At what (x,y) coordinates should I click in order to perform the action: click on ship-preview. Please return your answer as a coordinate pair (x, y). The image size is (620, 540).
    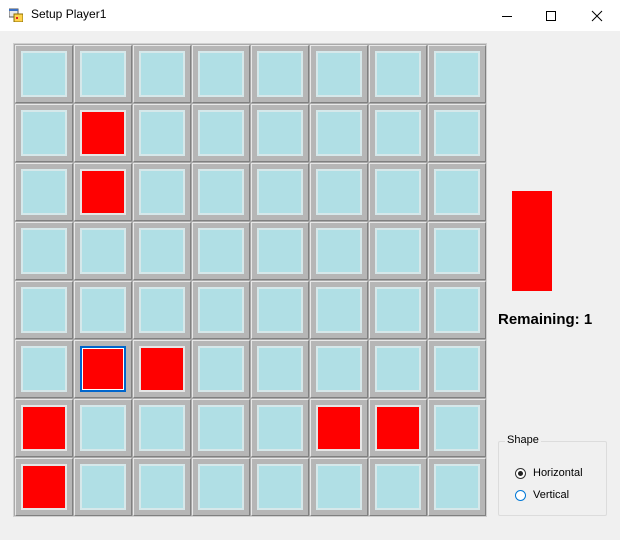
    Looking at the image, I should click on (532, 241).